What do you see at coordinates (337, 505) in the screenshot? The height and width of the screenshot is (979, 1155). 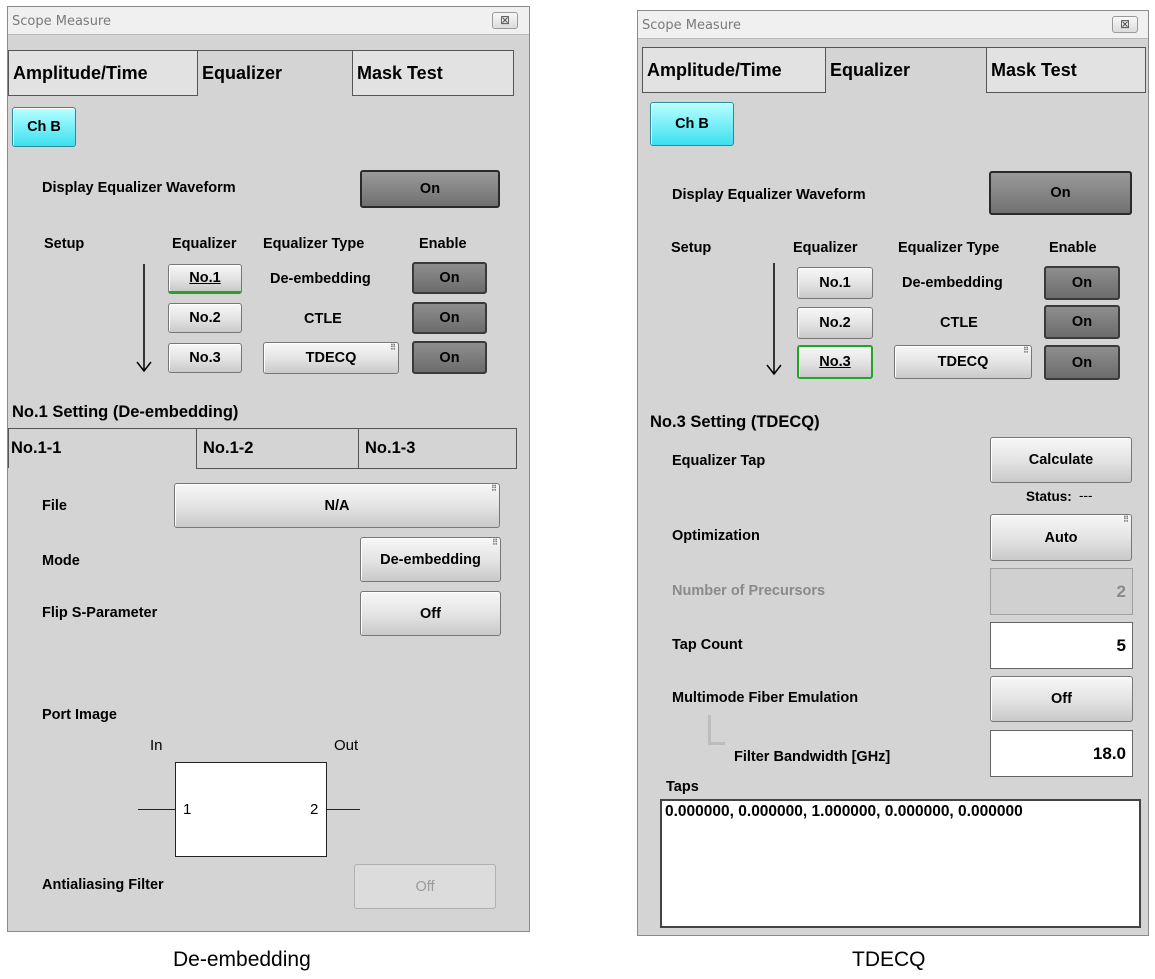 I see `left-file-button: N/A ⠿` at bounding box center [337, 505].